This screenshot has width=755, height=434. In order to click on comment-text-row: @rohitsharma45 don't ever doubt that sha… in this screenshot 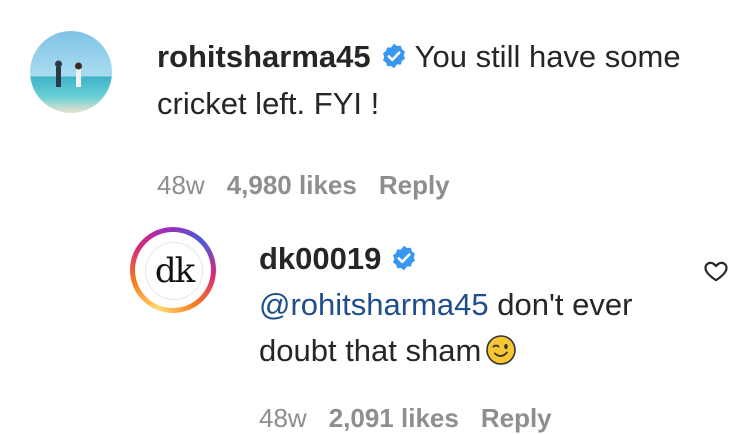, I will do `click(474, 328)`.